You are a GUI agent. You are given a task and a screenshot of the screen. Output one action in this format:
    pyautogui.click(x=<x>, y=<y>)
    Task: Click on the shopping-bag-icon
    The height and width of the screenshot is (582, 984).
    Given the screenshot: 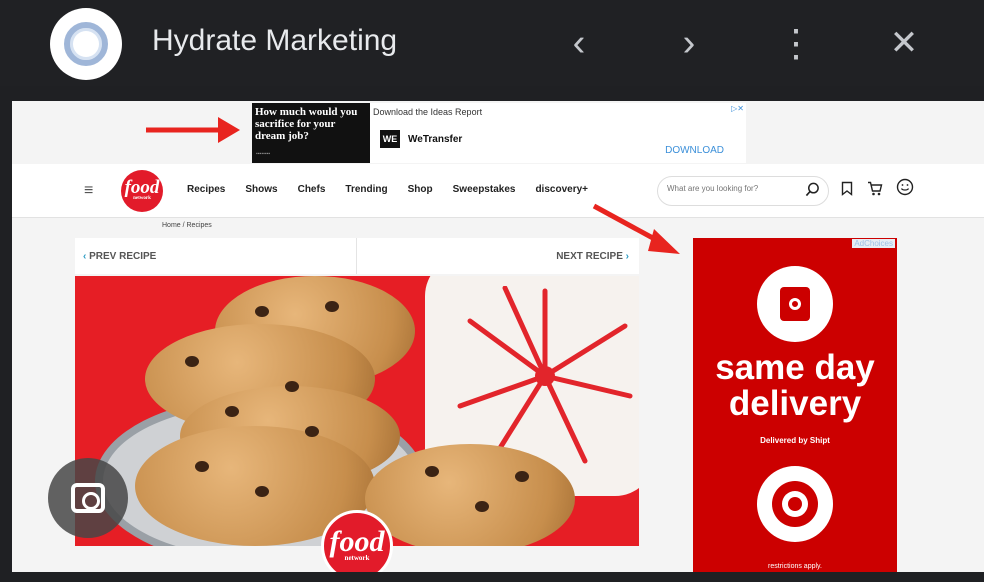 What is the action you would take?
    pyautogui.click(x=795, y=304)
    